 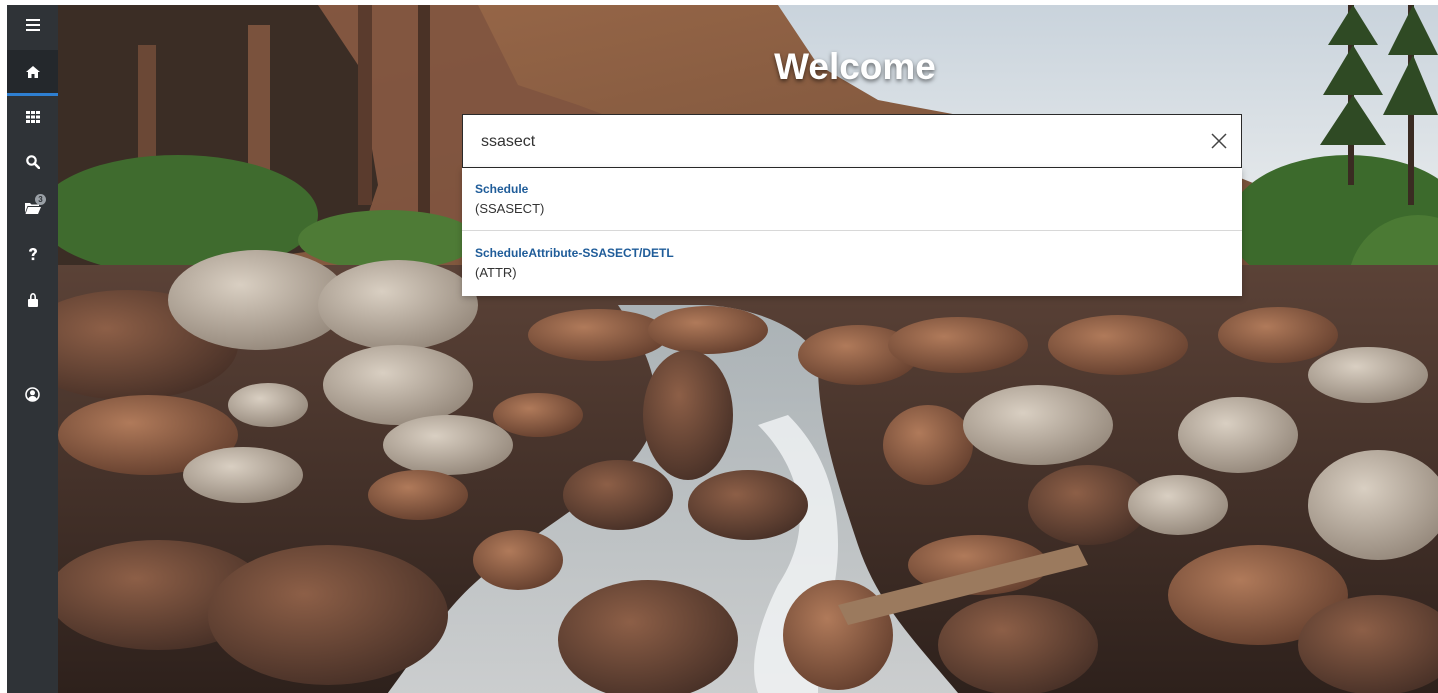 What do you see at coordinates (574, 253) in the screenshot?
I see `result-title: ScheduleAttribute-SSASECT/DETL` at bounding box center [574, 253].